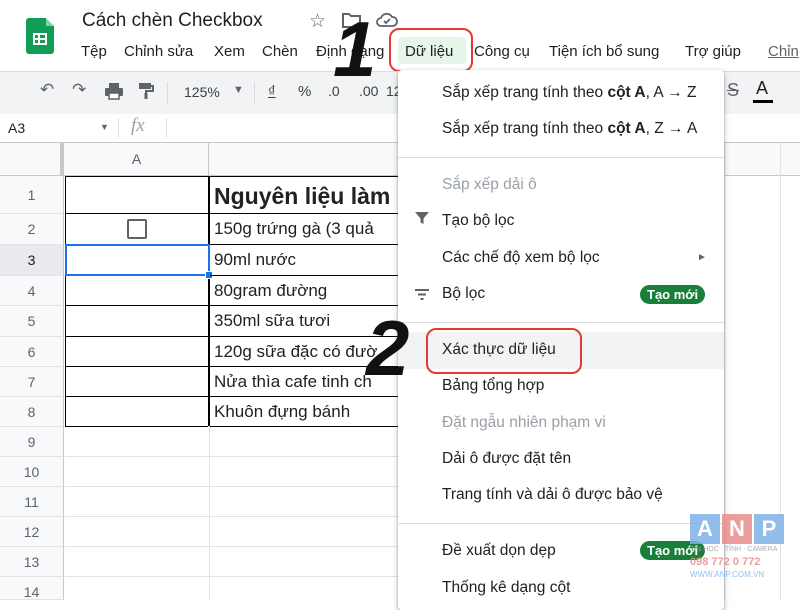  I want to click on paint-format-icon, so click(146, 93).